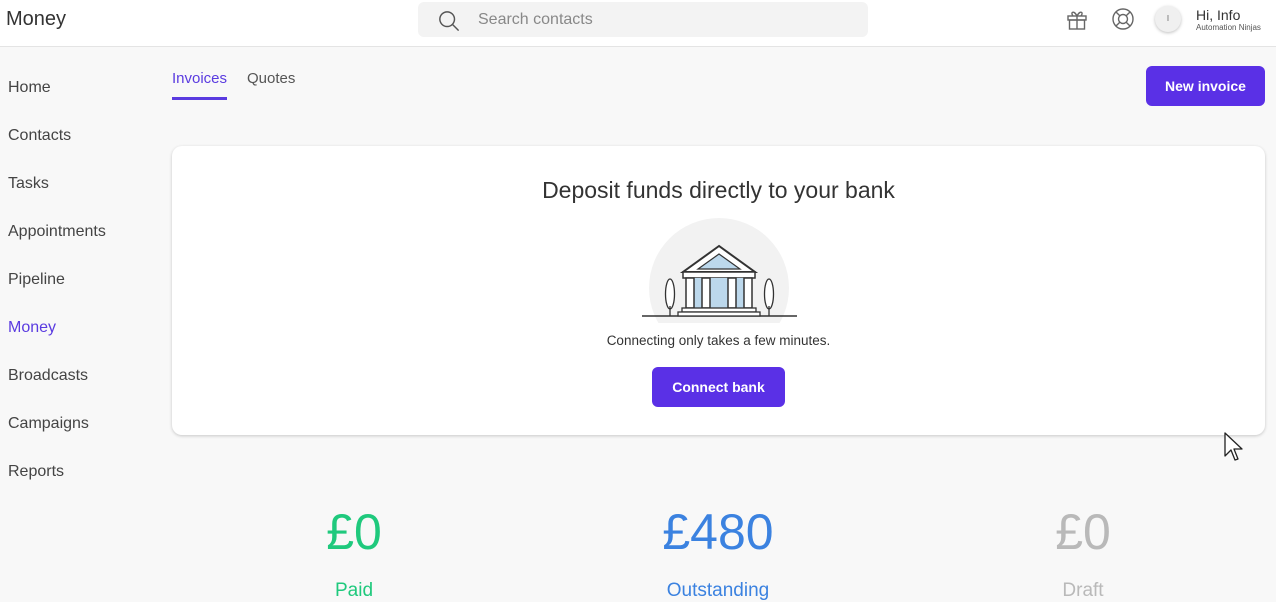 This screenshot has height=602, width=1276. What do you see at coordinates (354, 532) in the screenshot?
I see `stat-paid-value: £0` at bounding box center [354, 532].